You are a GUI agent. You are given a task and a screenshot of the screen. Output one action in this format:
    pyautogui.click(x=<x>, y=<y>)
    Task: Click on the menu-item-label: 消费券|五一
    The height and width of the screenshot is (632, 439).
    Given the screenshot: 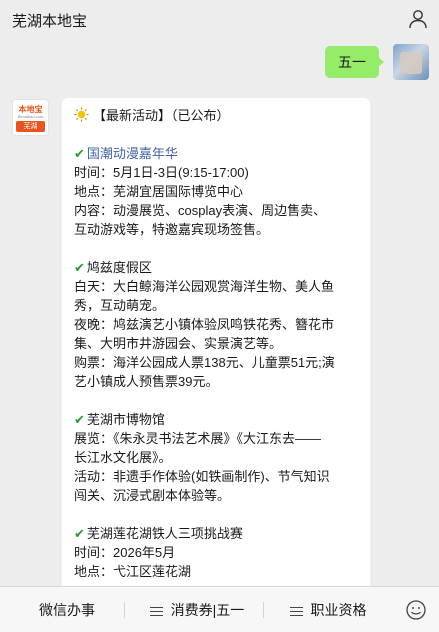 What is the action you would take?
    pyautogui.click(x=207, y=610)
    